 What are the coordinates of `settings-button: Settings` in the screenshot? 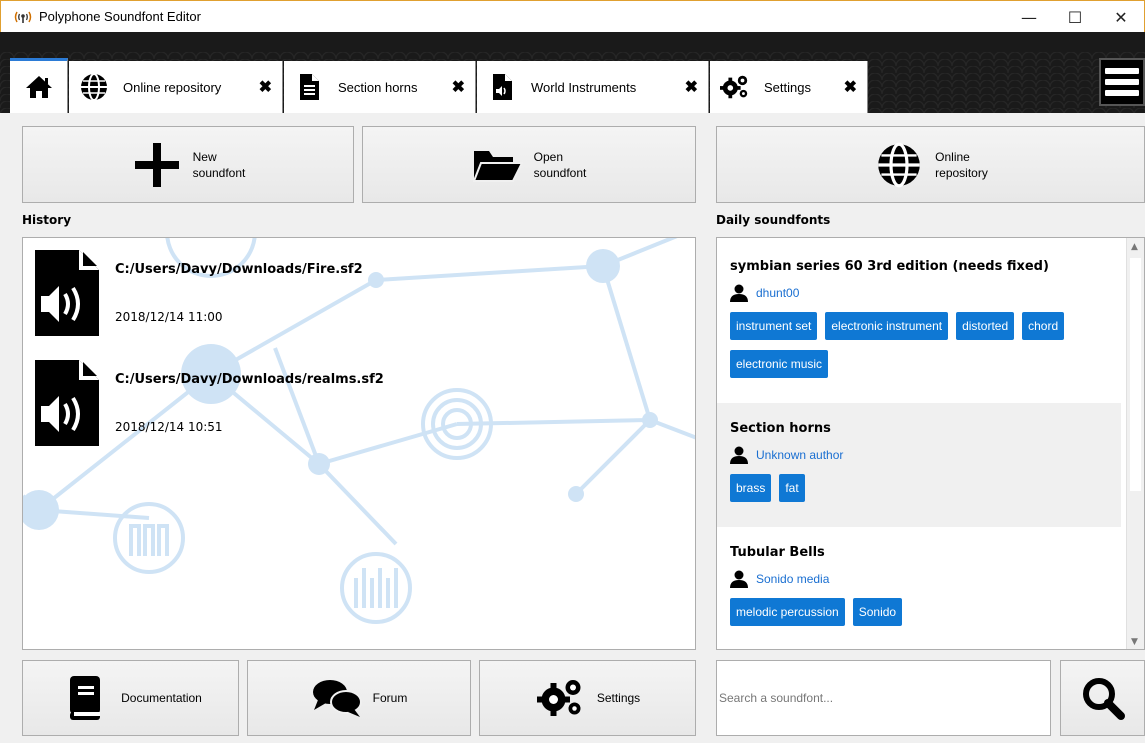 It's located at (587, 698).